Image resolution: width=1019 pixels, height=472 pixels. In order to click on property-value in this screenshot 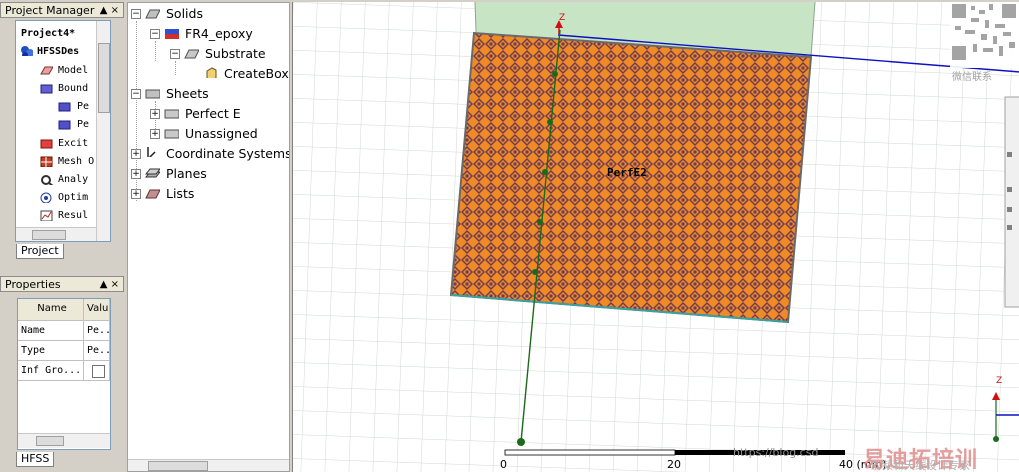, I will do `click(97, 371)`.